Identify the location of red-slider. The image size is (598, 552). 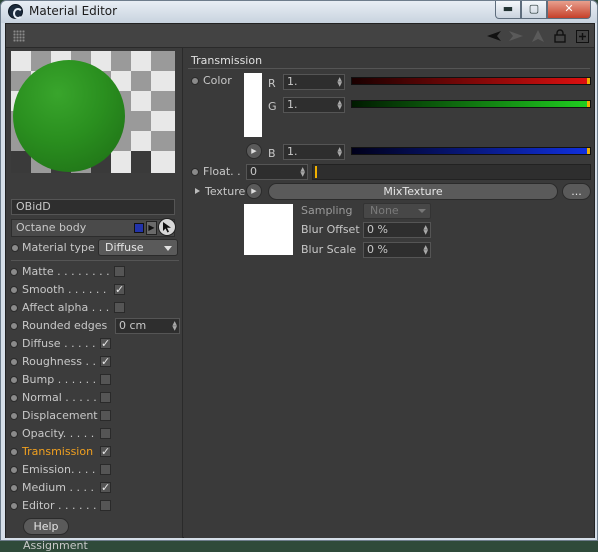
(471, 81).